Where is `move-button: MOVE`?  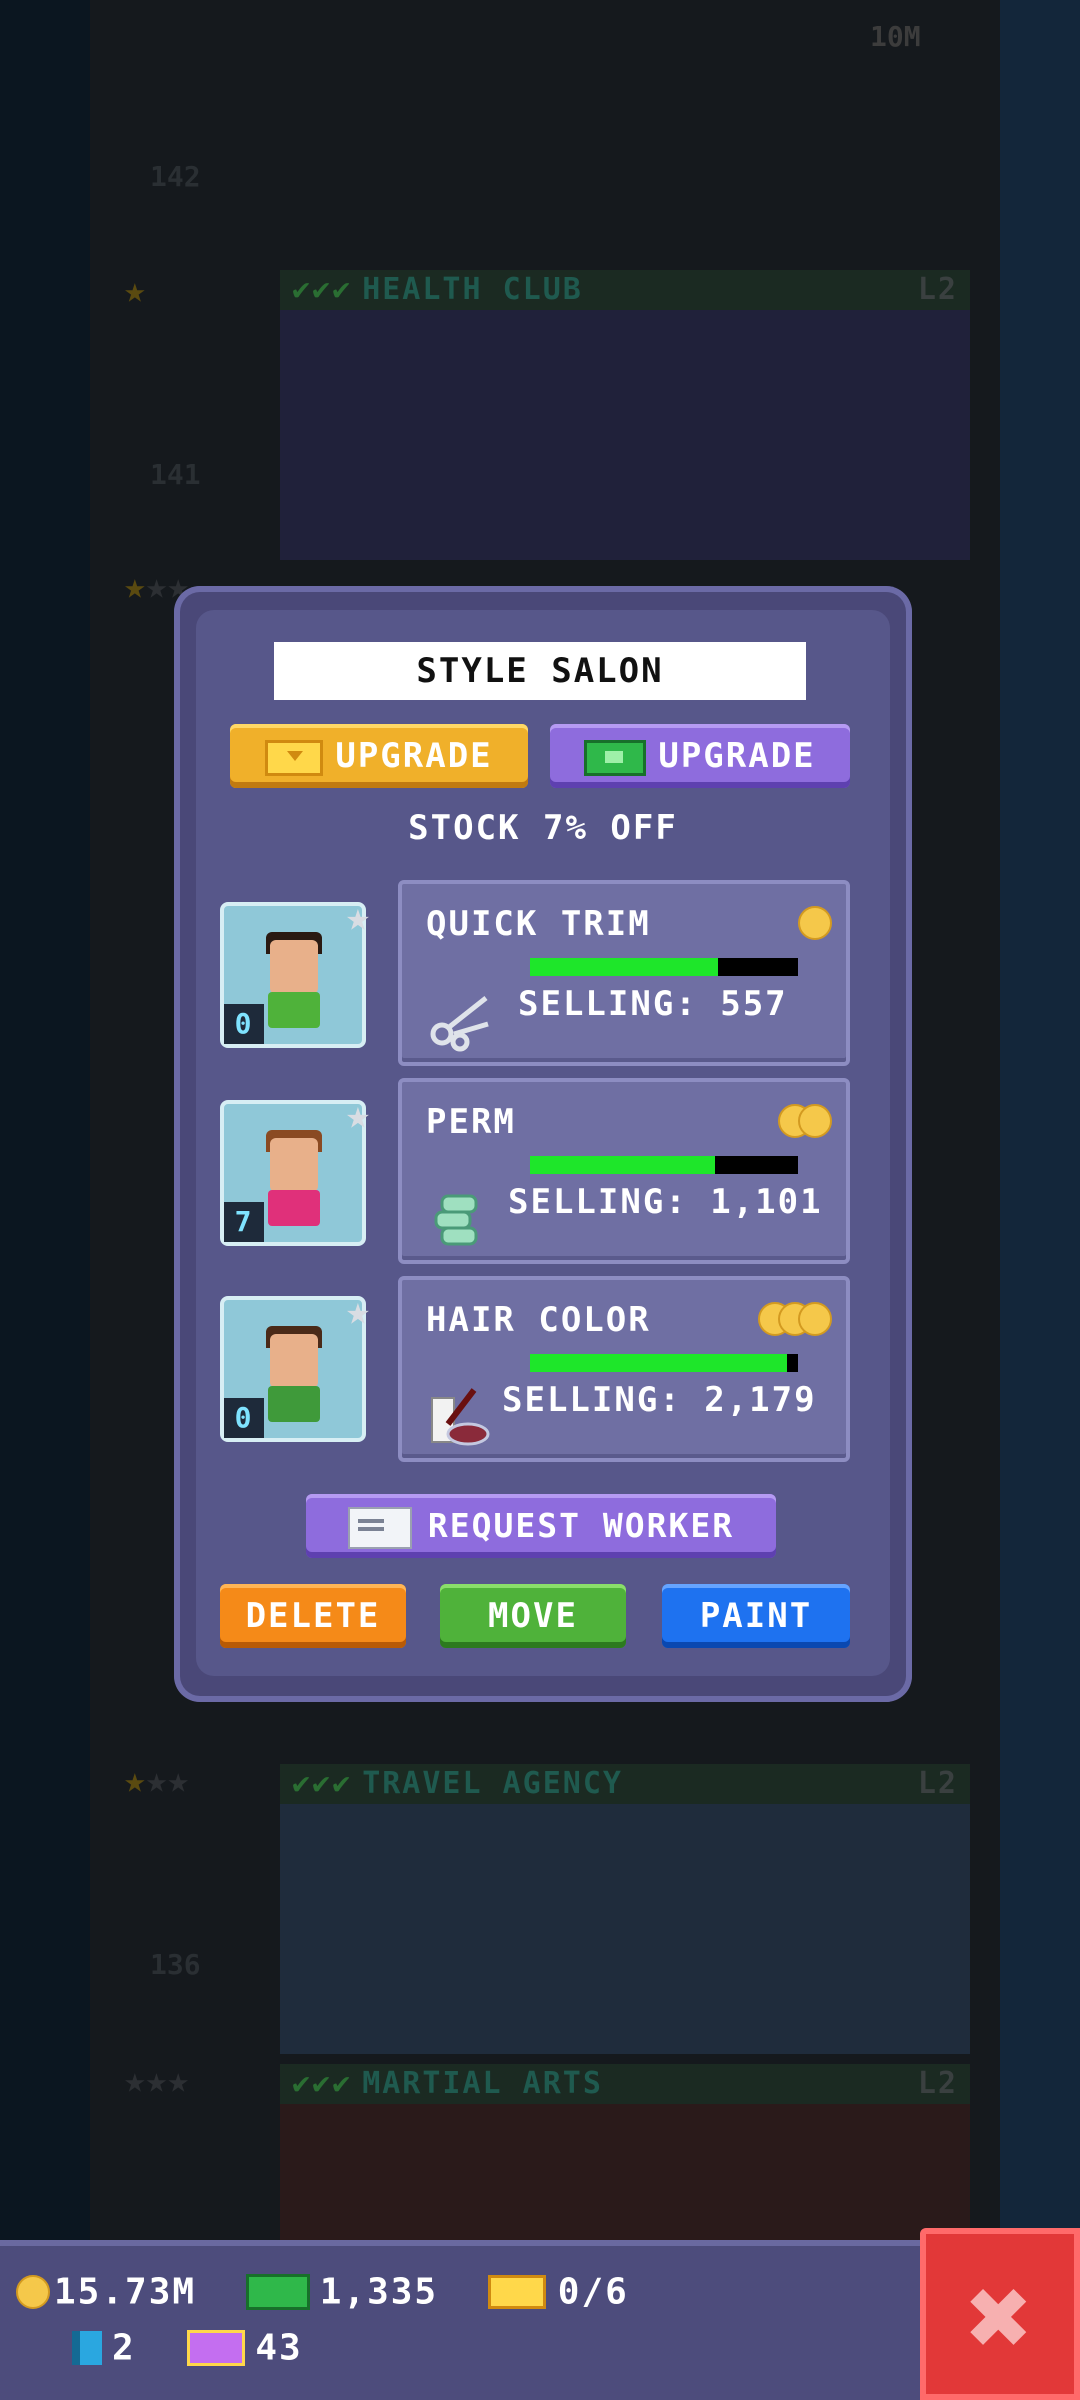
move-button: MOVE is located at coordinates (533, 1616).